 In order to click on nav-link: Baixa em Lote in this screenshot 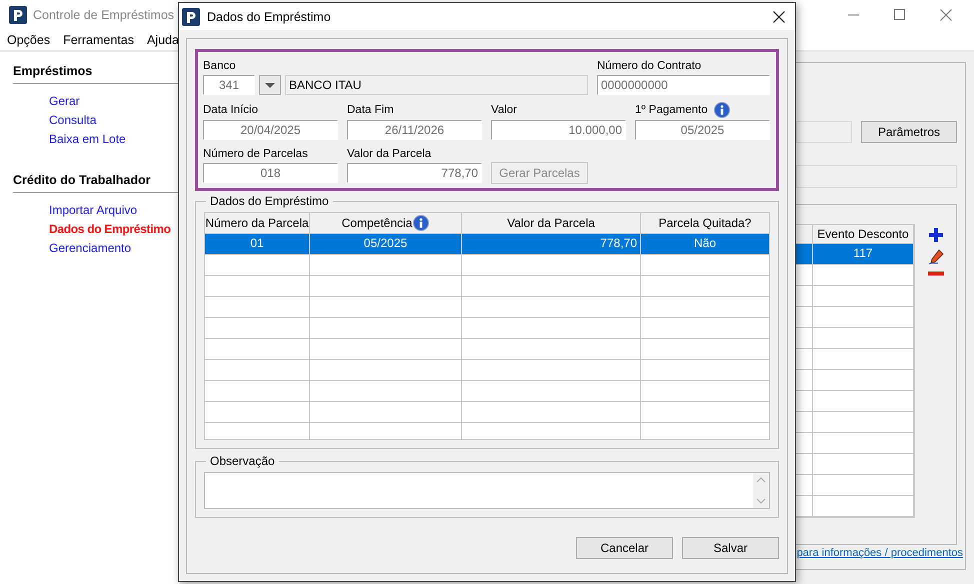, I will do `click(87, 141)`.